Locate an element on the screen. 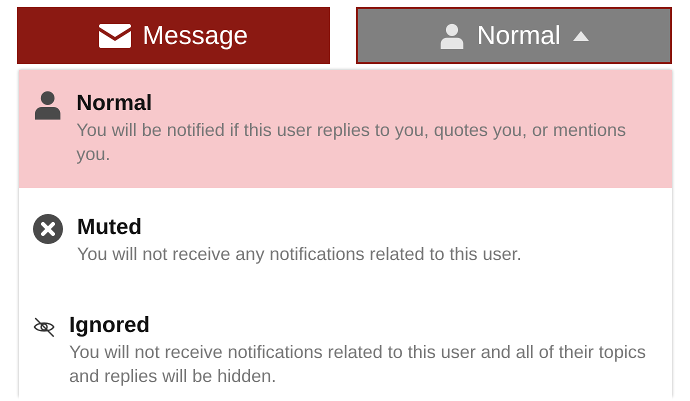 This screenshot has width=690, height=401. item-title: Muted is located at coordinates (110, 227).